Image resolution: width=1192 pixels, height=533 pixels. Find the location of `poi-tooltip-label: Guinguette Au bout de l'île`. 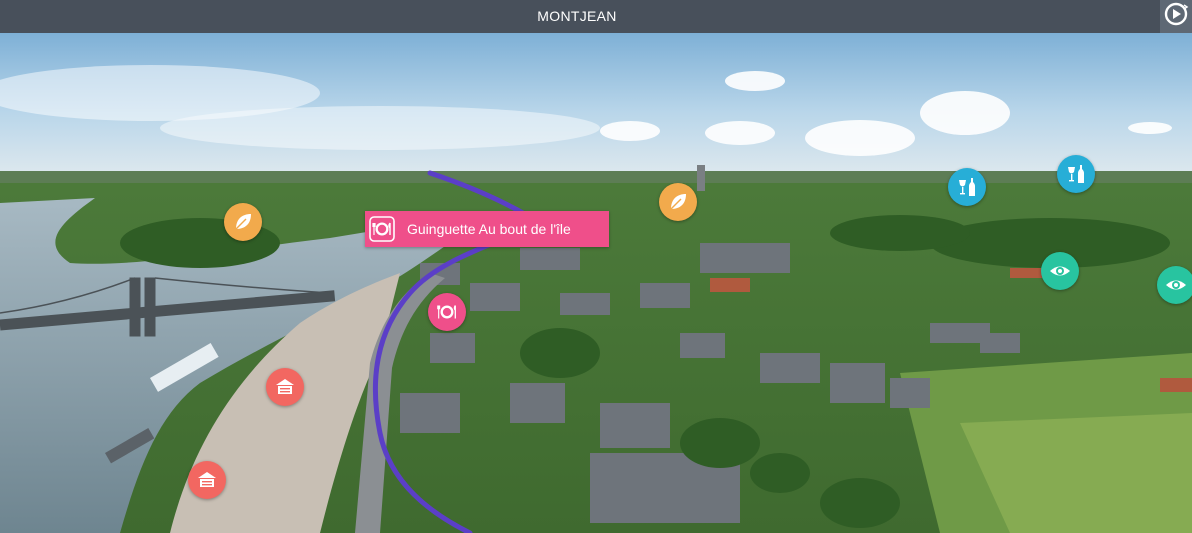

poi-tooltip-label: Guinguette Au bout de l'île is located at coordinates (489, 229).